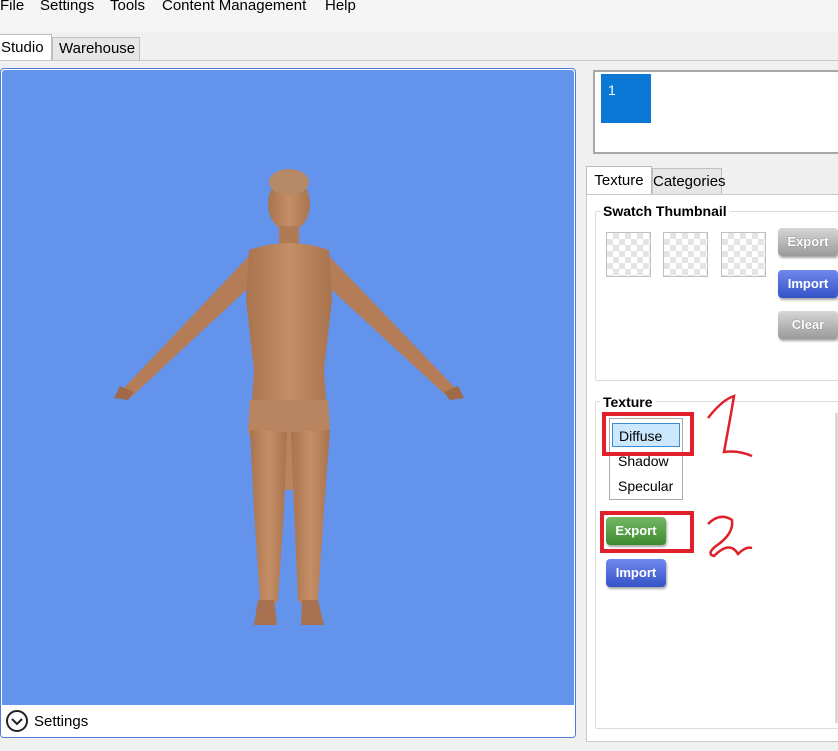  I want to click on list-item-specular: Specular, so click(646, 486).